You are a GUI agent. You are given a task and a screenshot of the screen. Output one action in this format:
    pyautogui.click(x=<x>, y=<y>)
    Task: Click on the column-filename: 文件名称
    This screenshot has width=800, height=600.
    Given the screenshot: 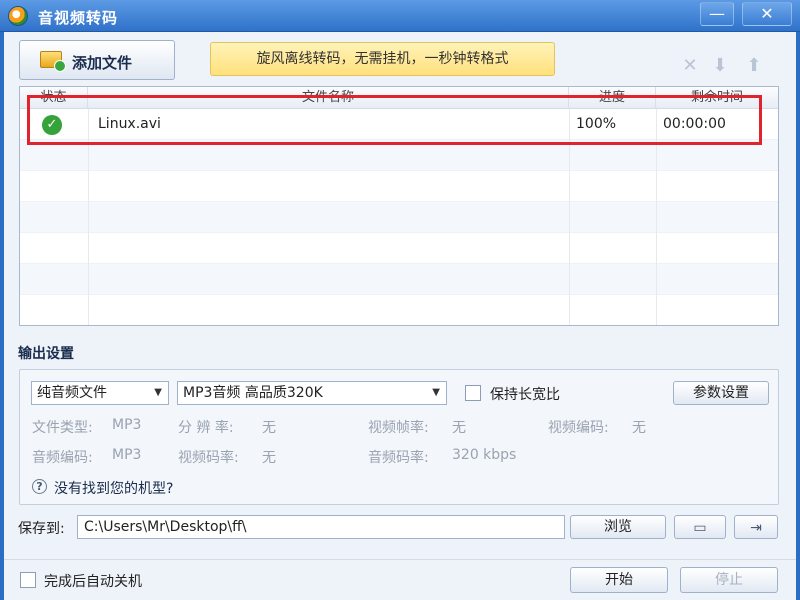 What is the action you would take?
    pyautogui.click(x=328, y=98)
    